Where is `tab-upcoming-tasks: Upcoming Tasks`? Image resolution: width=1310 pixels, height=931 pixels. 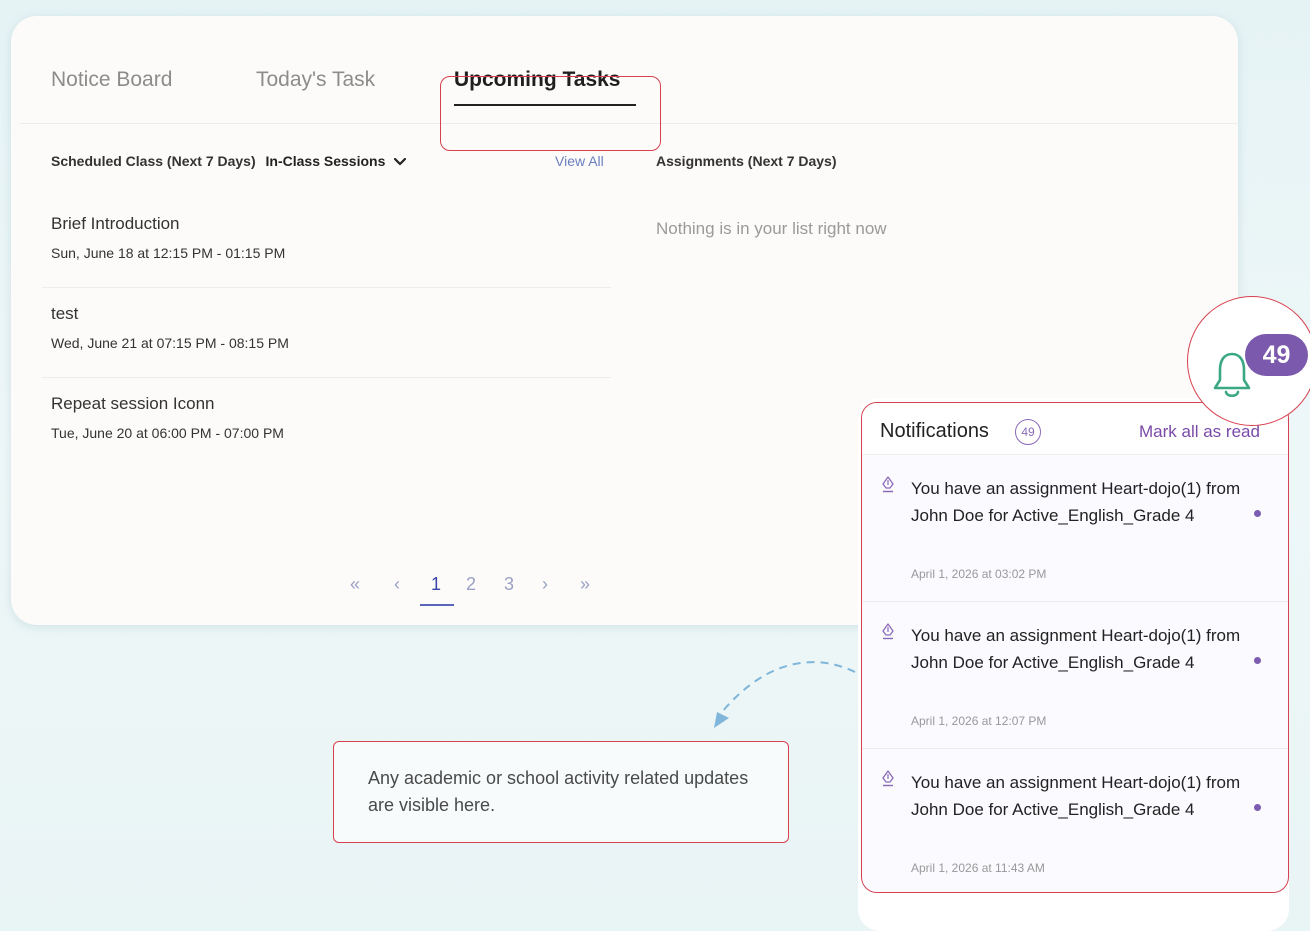 tab-upcoming-tasks: Upcoming Tasks is located at coordinates (537, 80).